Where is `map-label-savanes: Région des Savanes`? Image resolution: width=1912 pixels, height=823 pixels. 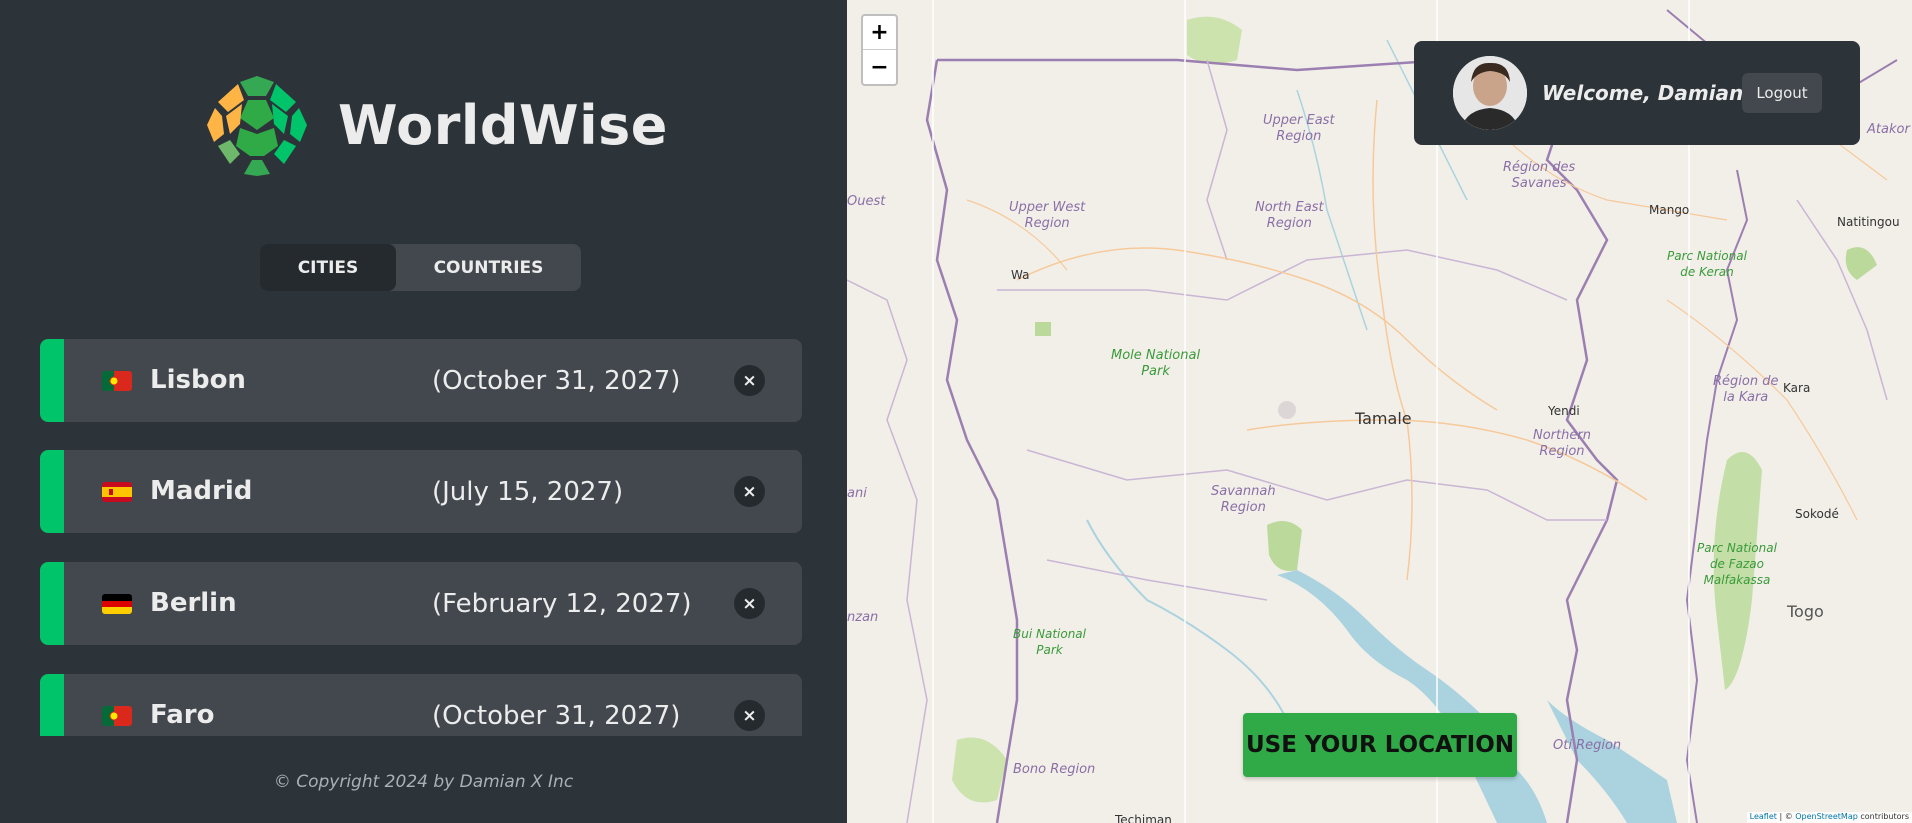
map-label-savanes: Région des Savanes is located at coordinates (1539, 175).